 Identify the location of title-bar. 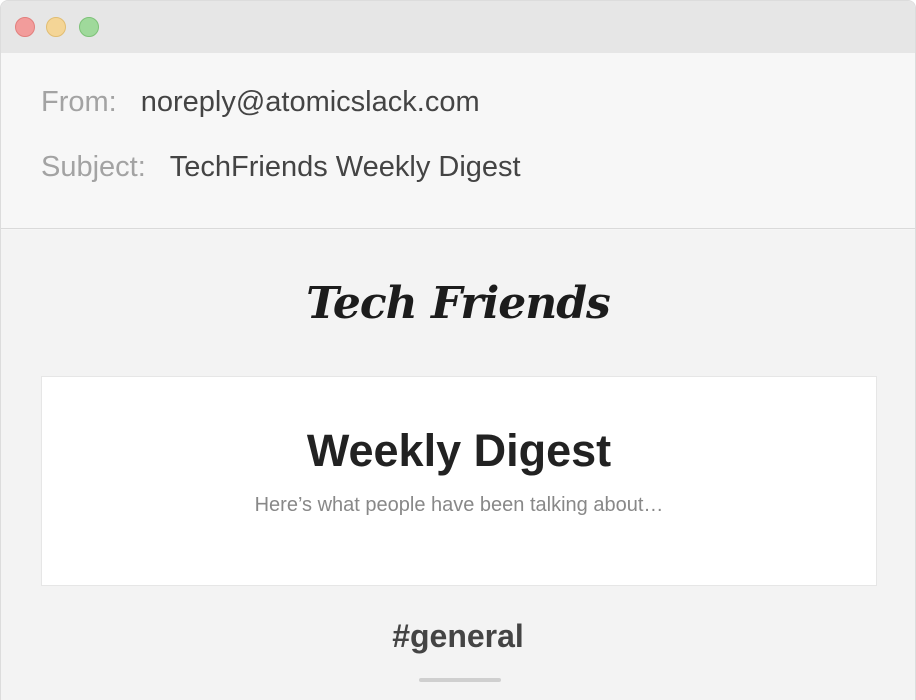
(458, 27).